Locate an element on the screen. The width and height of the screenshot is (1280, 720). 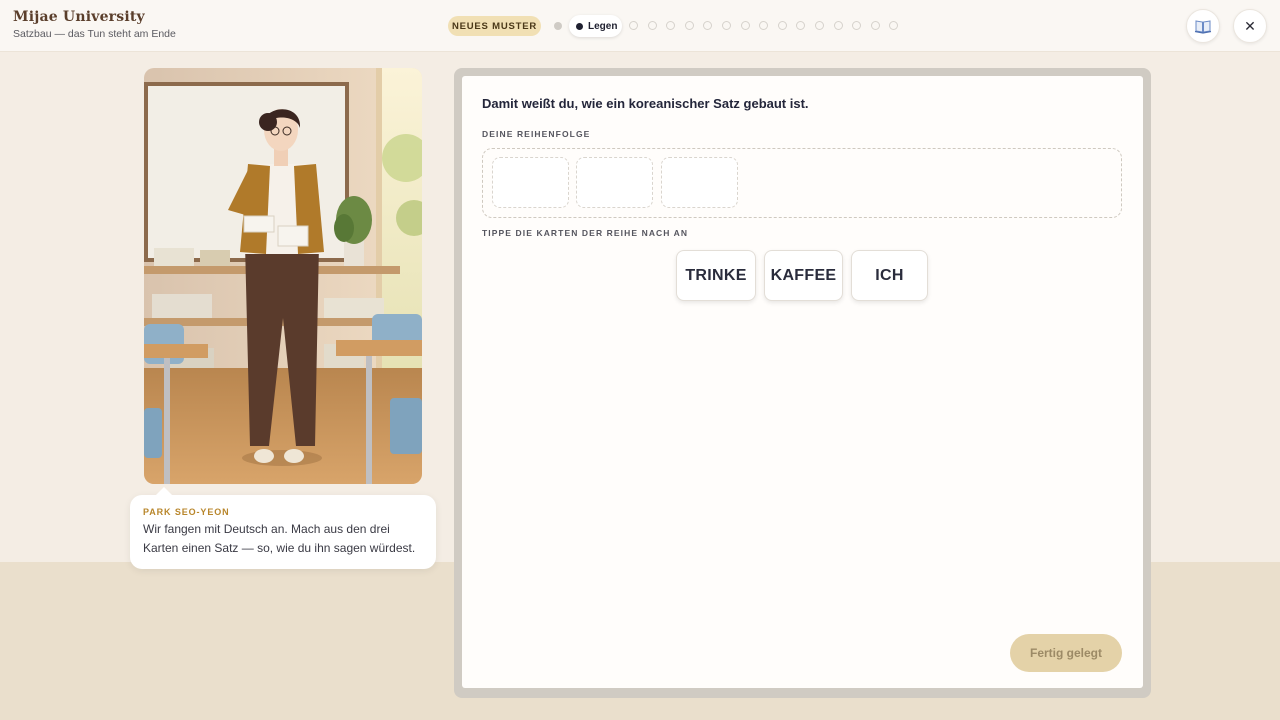
book-icon is located at coordinates (1203, 27).